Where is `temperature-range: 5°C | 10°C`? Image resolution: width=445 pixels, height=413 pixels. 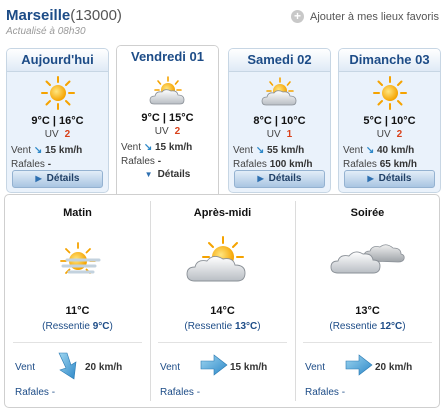 temperature-range: 5°C | 10°C is located at coordinates (389, 121).